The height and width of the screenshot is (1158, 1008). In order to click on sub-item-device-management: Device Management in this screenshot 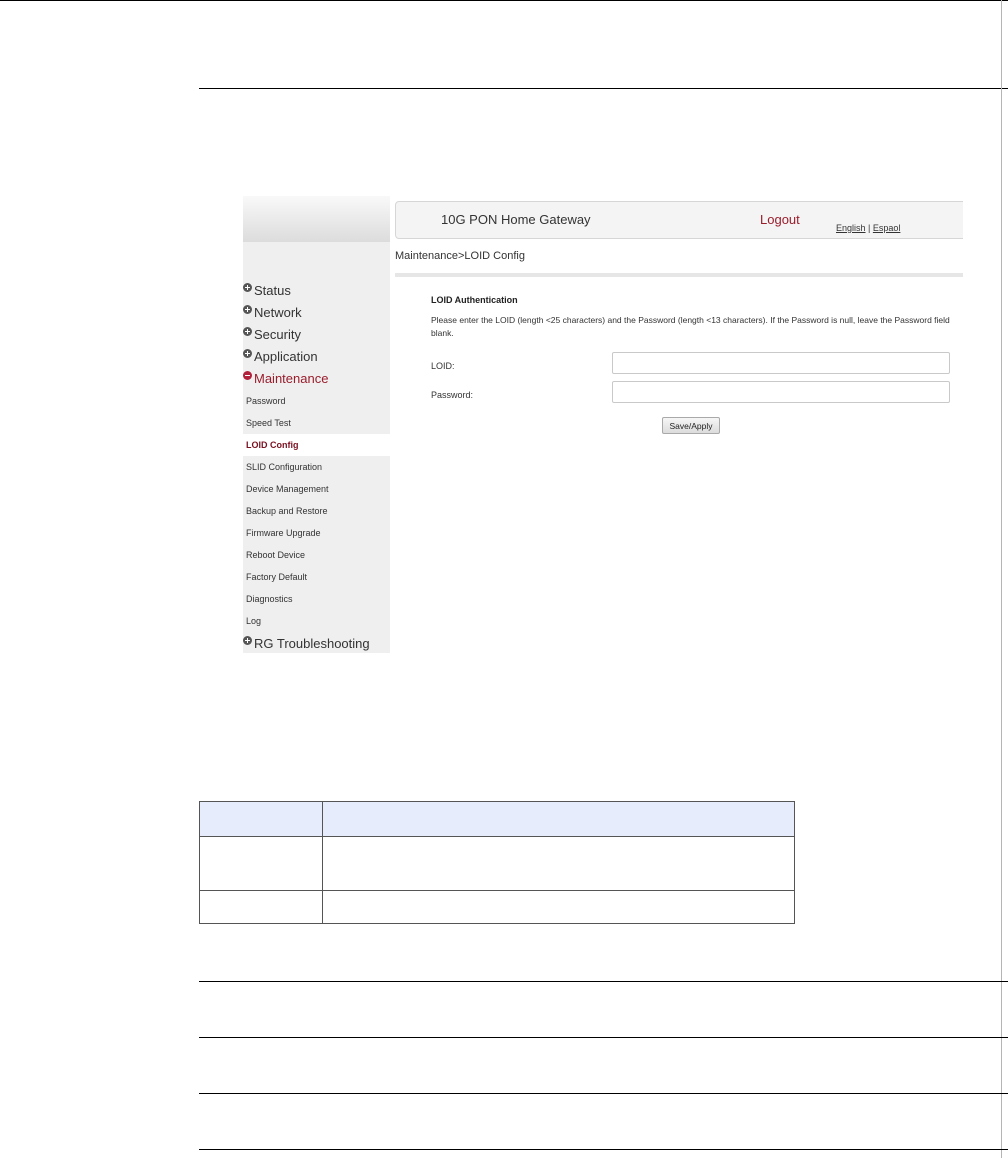, I will do `click(316, 489)`.